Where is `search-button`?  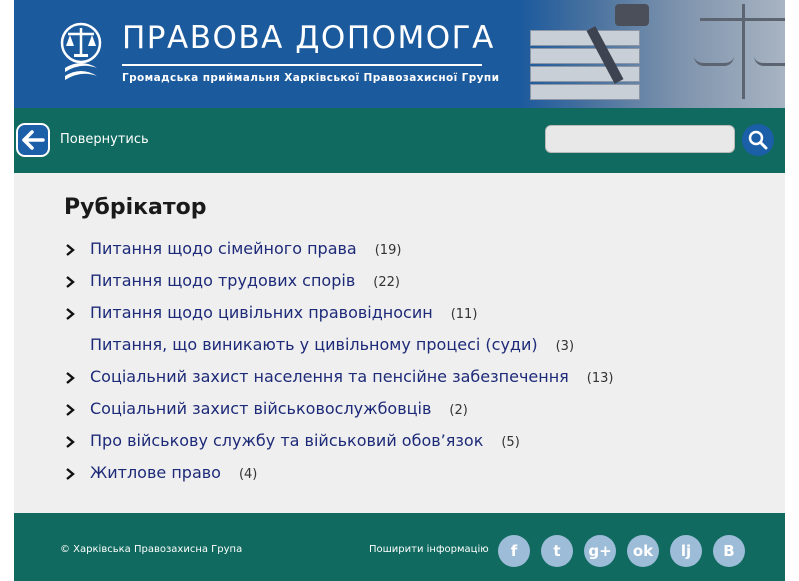 search-button is located at coordinates (758, 140).